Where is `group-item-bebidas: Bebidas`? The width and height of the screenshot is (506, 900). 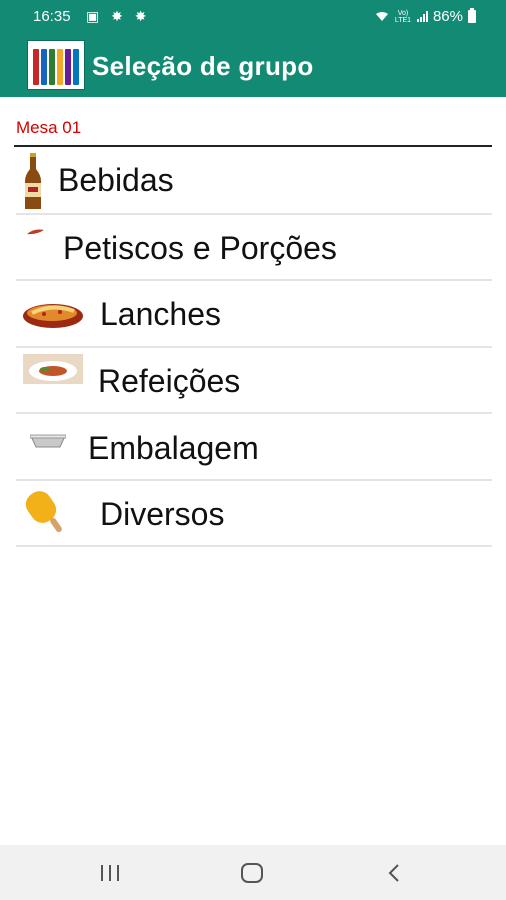
group-item-bebidas: Bebidas is located at coordinates (254, 181).